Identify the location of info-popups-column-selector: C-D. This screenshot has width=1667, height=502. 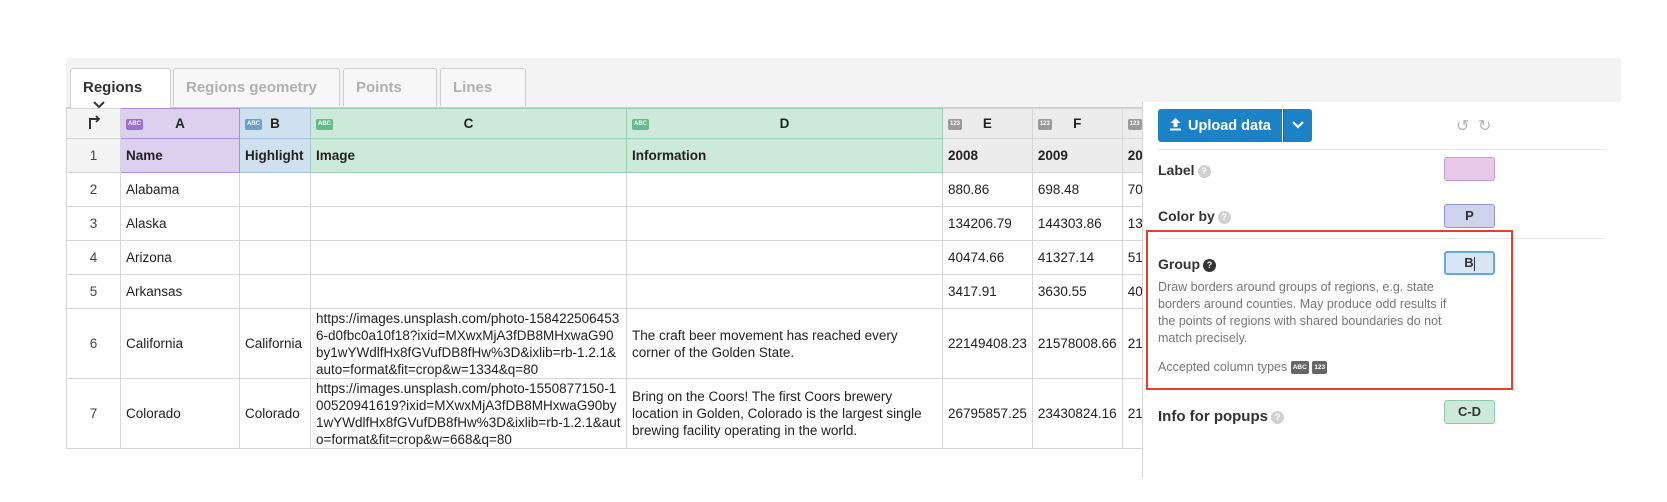
(1469, 412).